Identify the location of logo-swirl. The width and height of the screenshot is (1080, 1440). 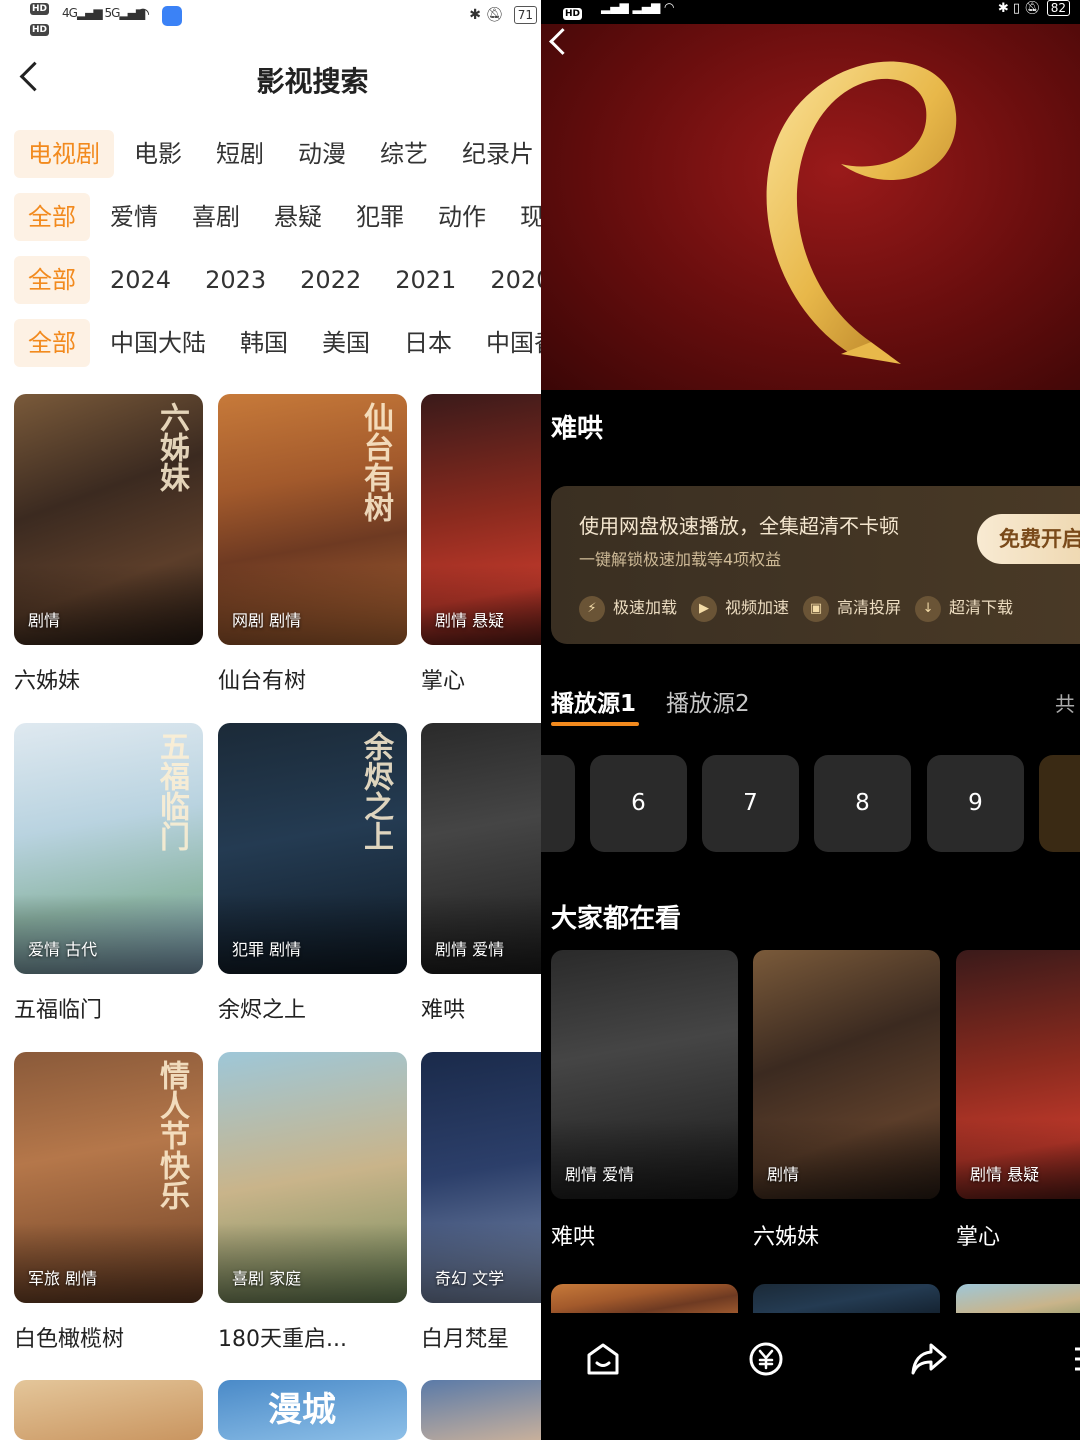
(861, 212).